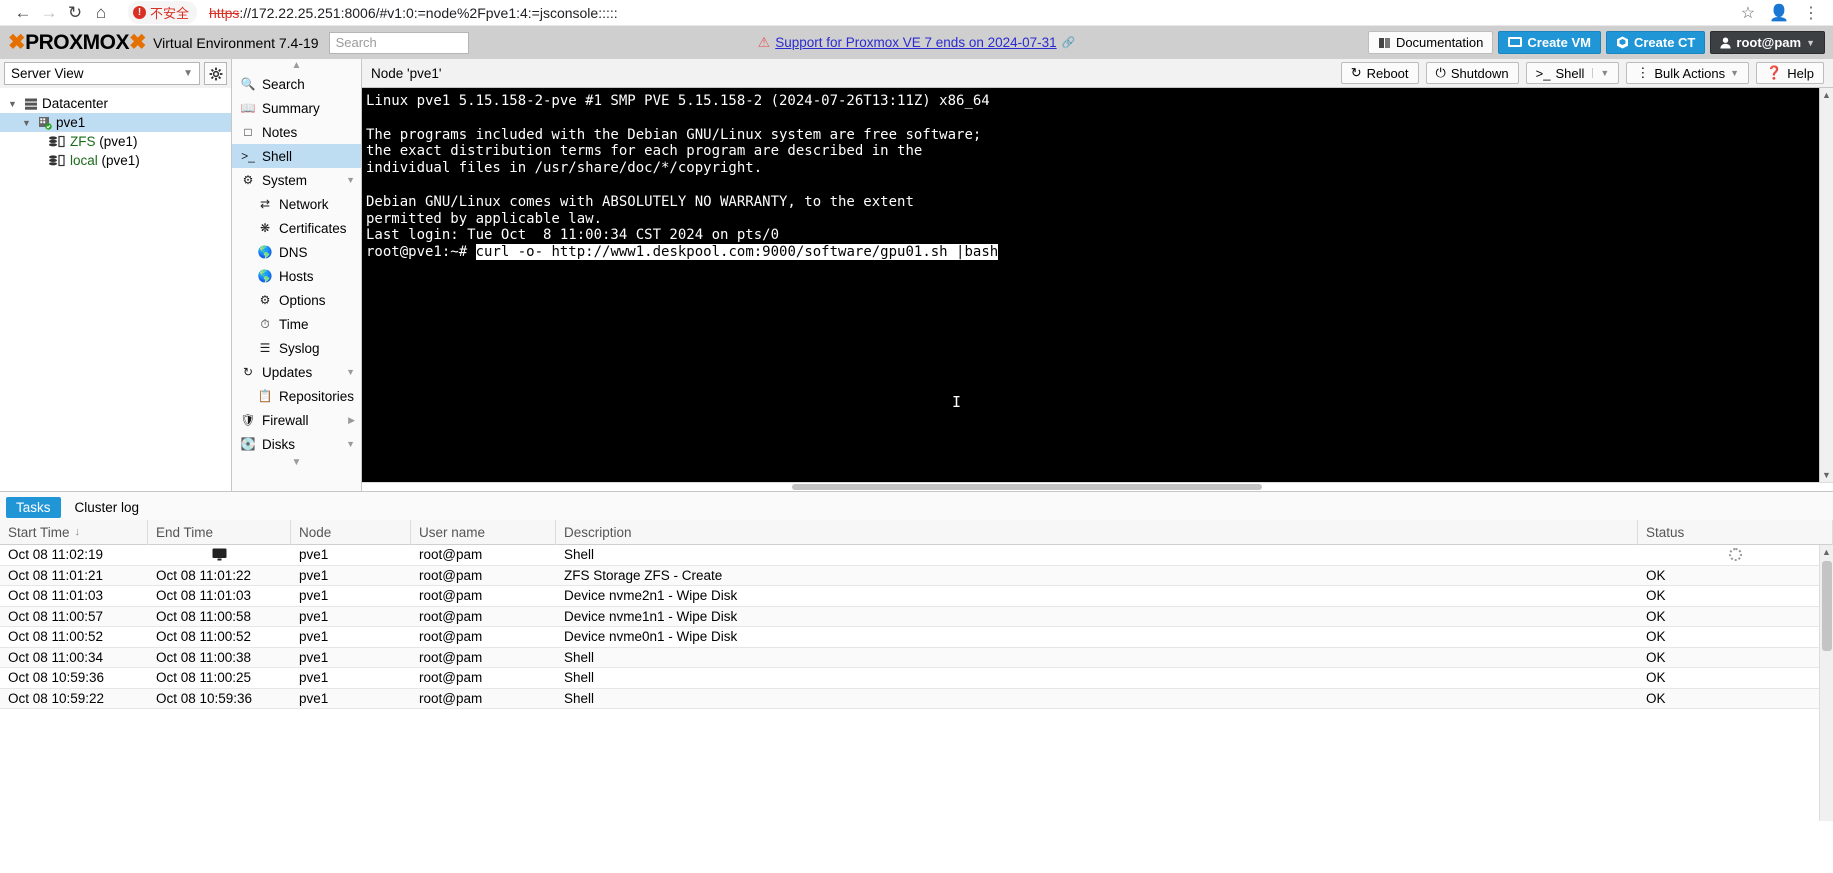  Describe the element at coordinates (115, 103) in the screenshot. I see `tree-item-datacenter: ▼ Datacenter` at that location.